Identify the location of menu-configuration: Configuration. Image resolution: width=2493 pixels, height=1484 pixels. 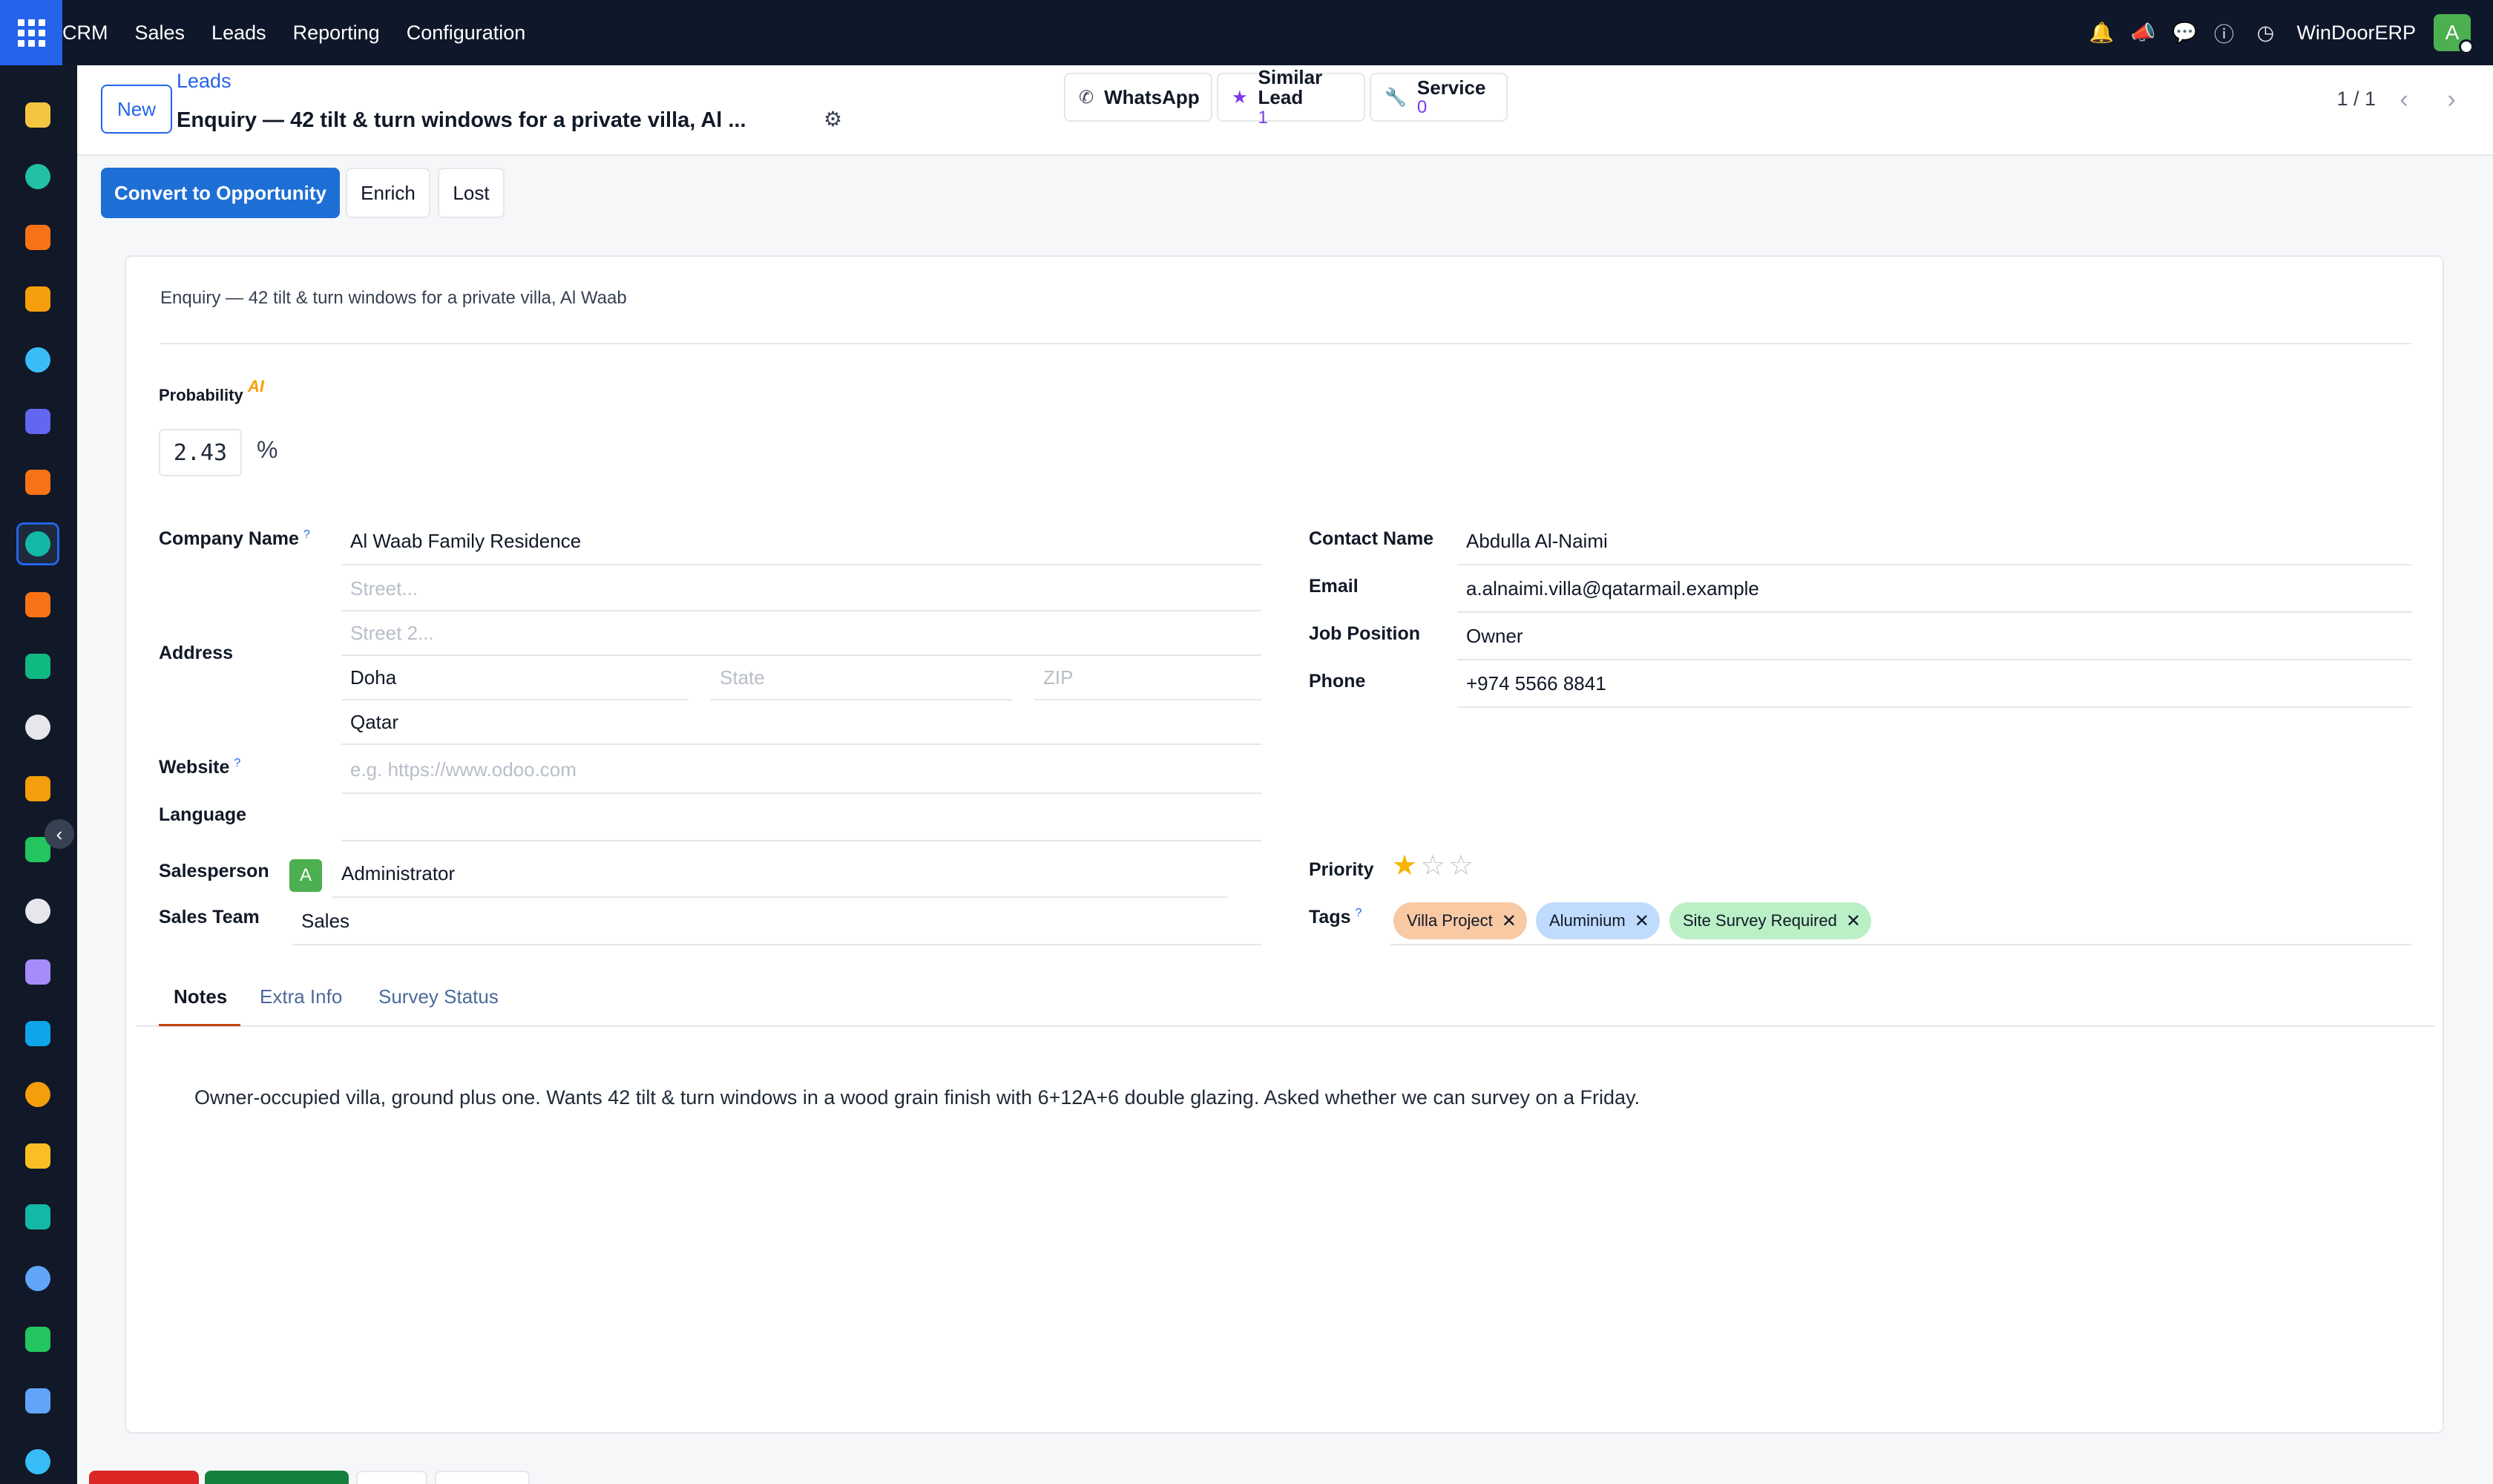
(466, 33).